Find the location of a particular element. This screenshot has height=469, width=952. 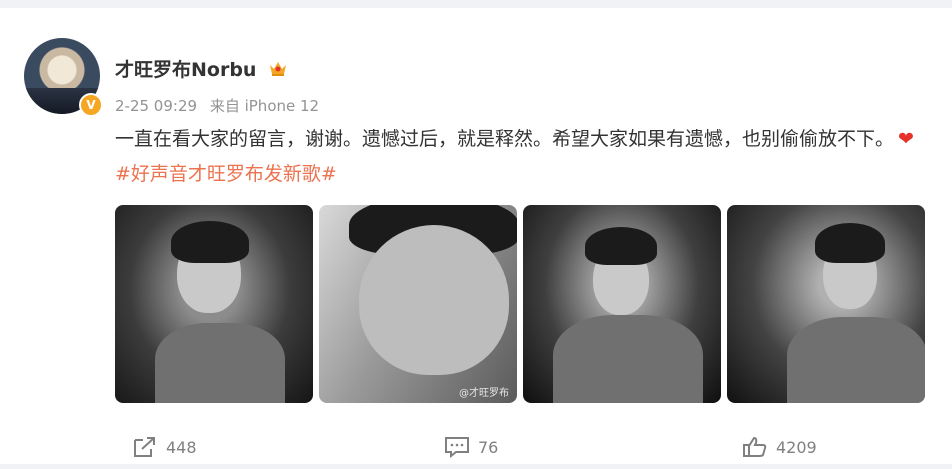

like-count: 4209 is located at coordinates (796, 447).